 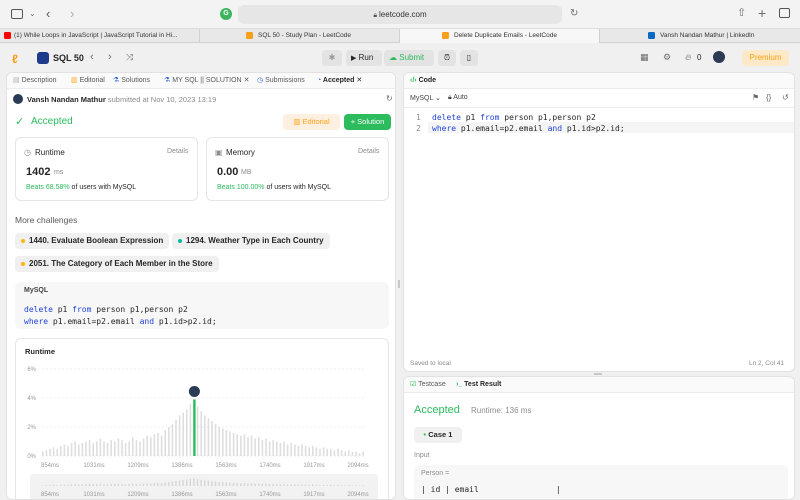 I want to click on editorial-button: ▥ Editorial, so click(x=311, y=122).